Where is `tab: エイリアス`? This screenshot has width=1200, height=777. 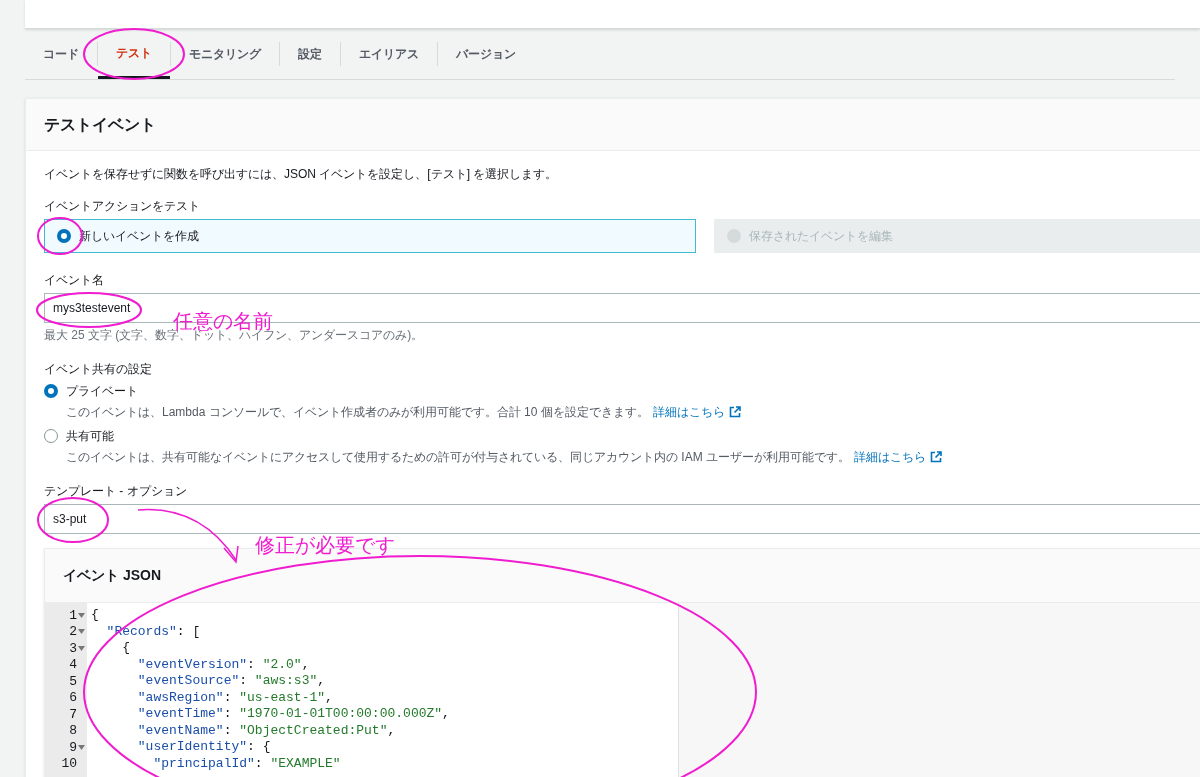 tab: エイリアス is located at coordinates (389, 54).